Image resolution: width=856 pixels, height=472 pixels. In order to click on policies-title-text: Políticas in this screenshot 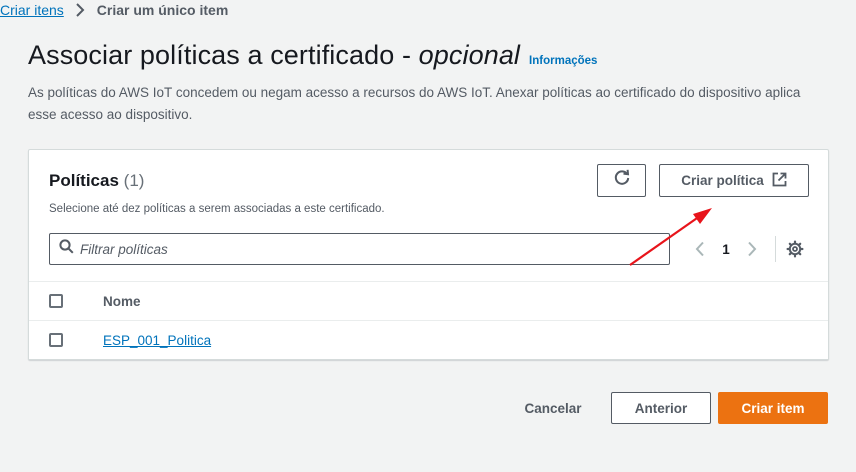, I will do `click(84, 180)`.